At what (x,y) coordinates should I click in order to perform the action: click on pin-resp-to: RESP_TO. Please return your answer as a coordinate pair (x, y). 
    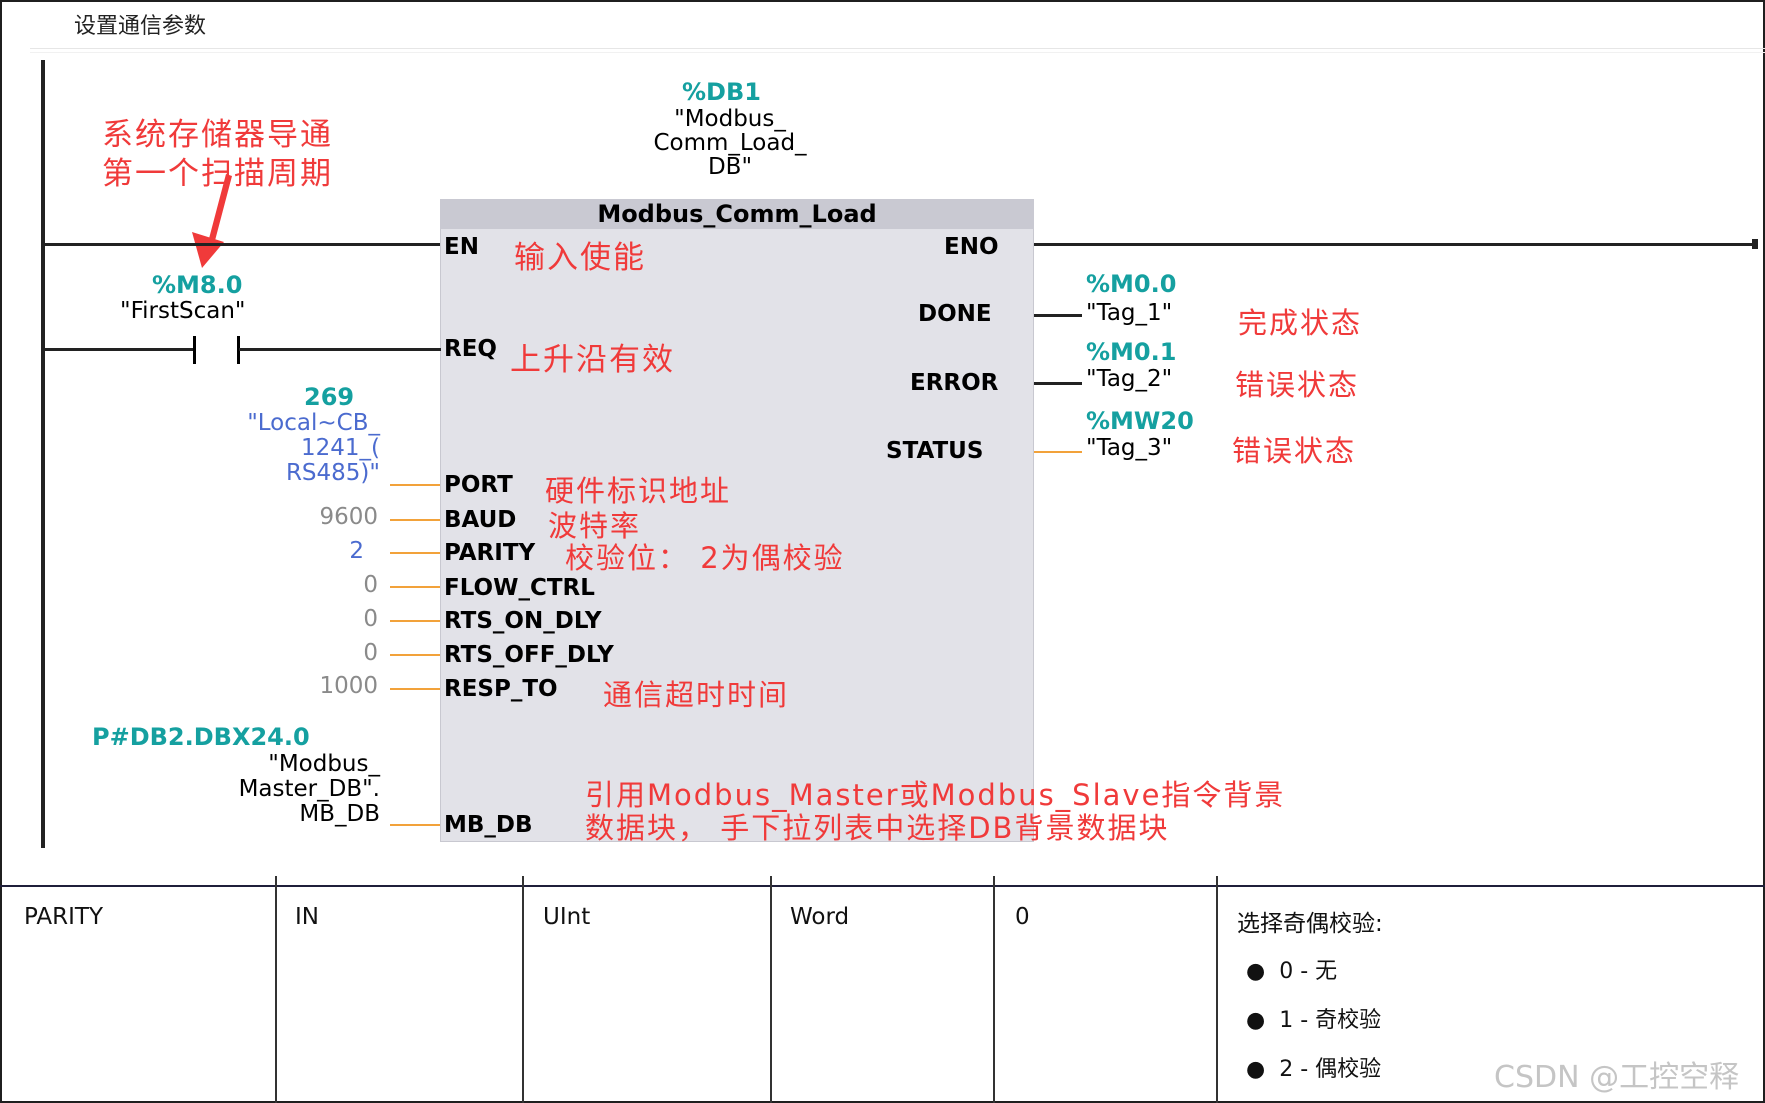
    Looking at the image, I should click on (501, 689).